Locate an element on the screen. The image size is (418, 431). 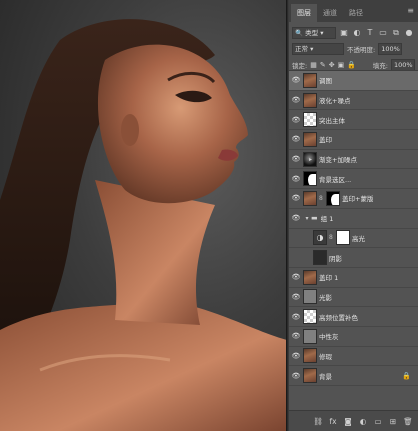
fx-icon: fx is located at coordinates (333, 421).